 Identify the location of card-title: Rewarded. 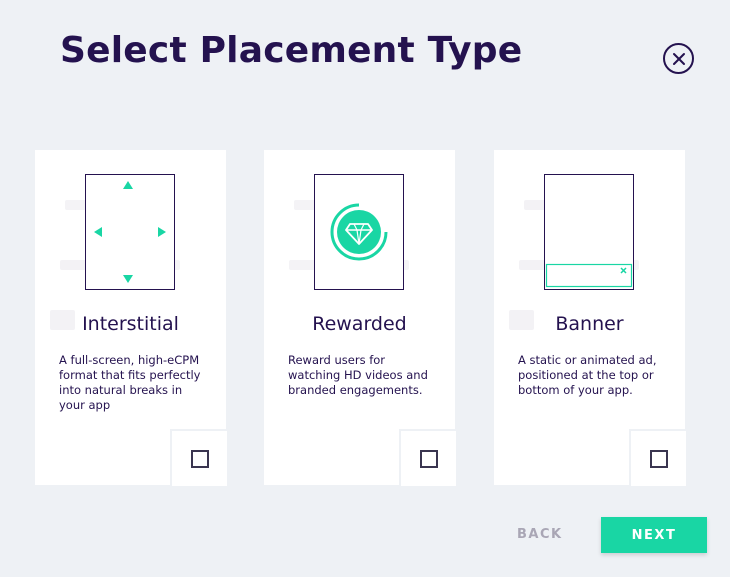
(359, 324).